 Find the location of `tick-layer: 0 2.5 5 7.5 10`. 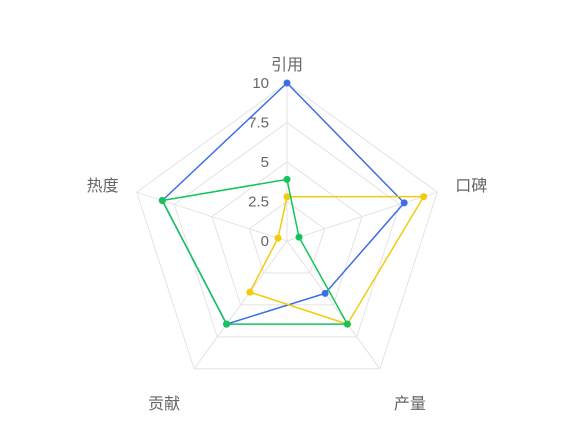

tick-layer: 0 2.5 5 7.5 10 is located at coordinates (258, 162).